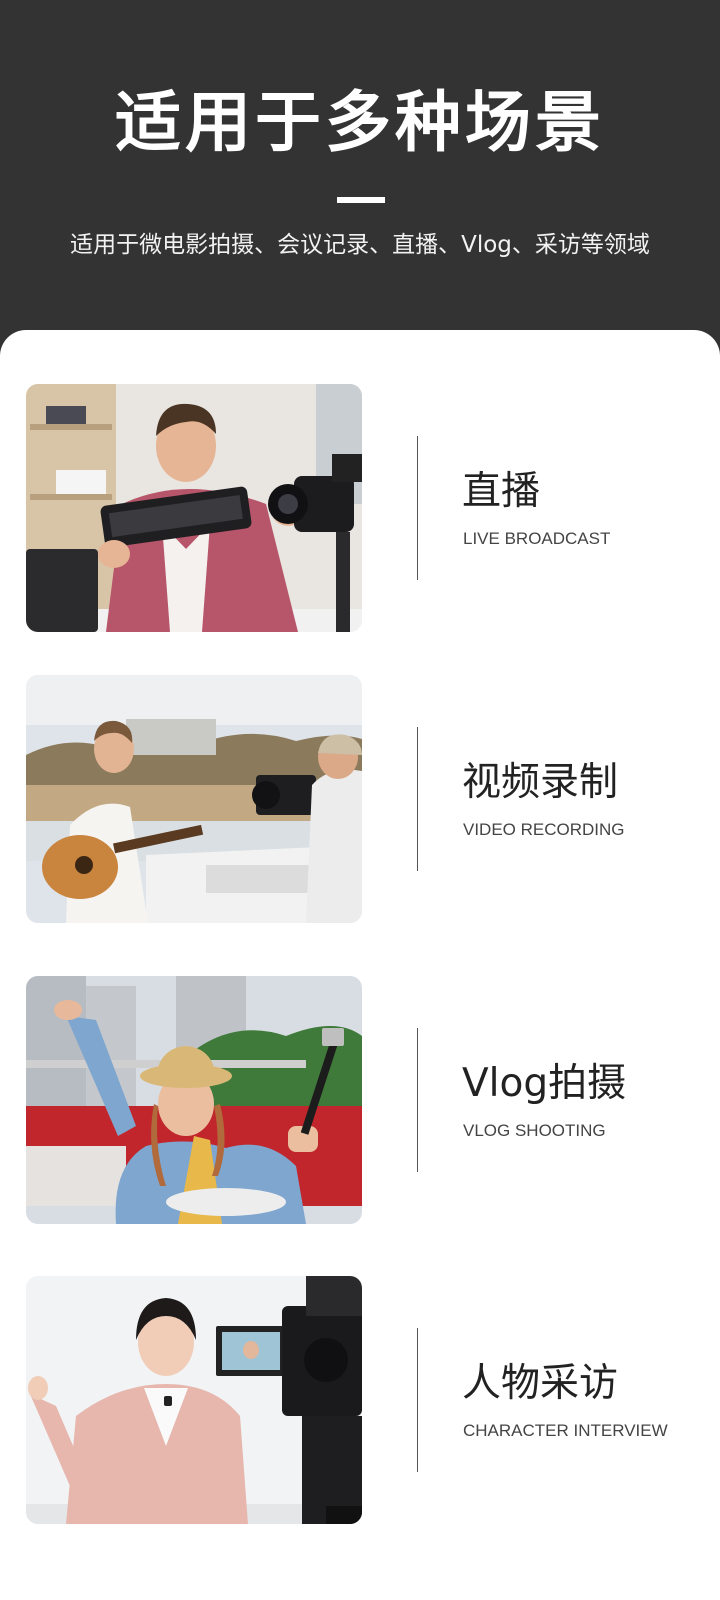 This screenshot has width=720, height=1600. I want to click on scene-title: 视频录制, so click(540, 782).